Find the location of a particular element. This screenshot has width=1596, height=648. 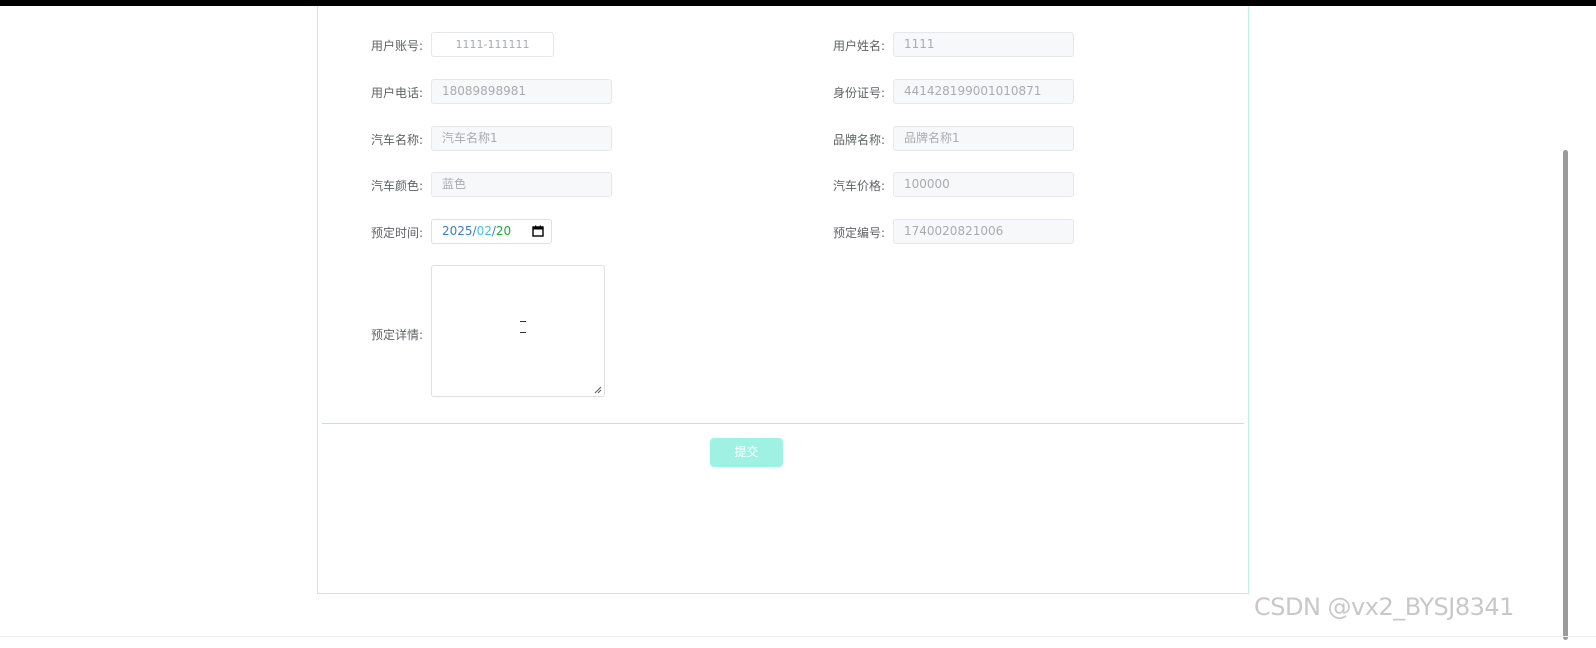

form-divider is located at coordinates (783, 423).